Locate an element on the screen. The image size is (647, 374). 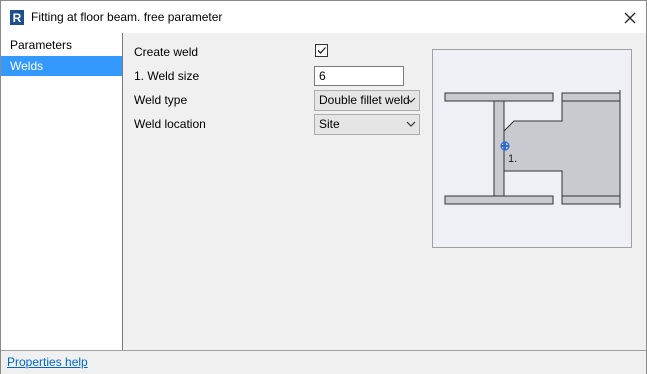
footer-bar: Properties help is located at coordinates (323, 362).